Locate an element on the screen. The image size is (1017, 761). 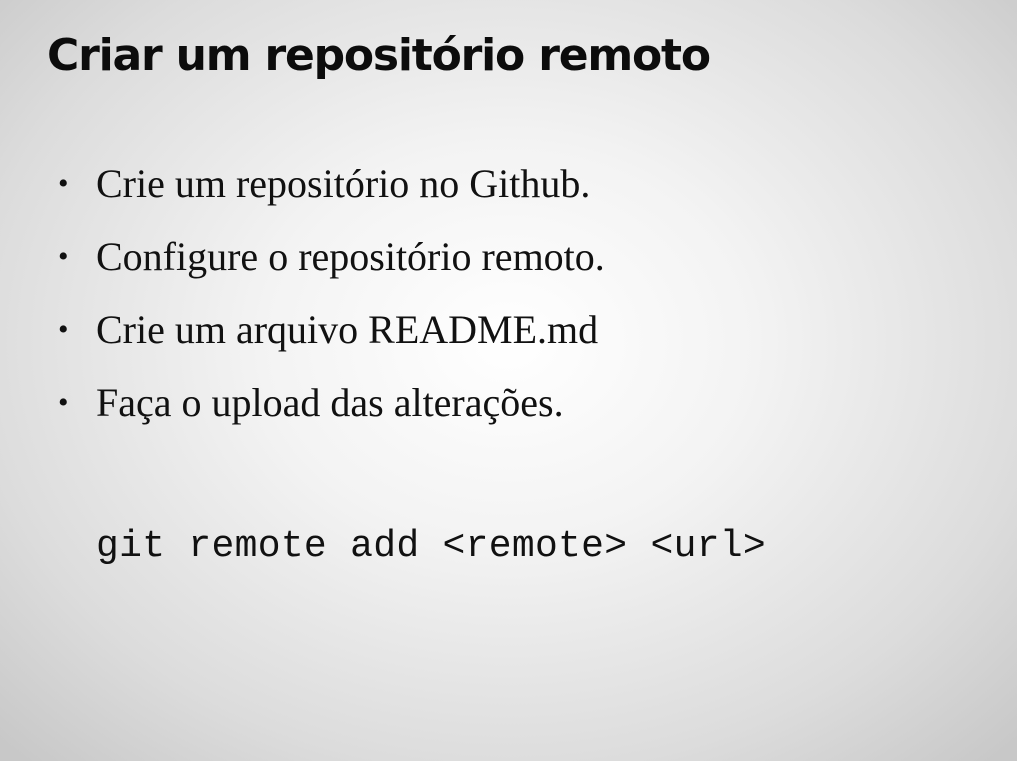
git-command-code: git remote add <remote> <url> is located at coordinates (431, 546).